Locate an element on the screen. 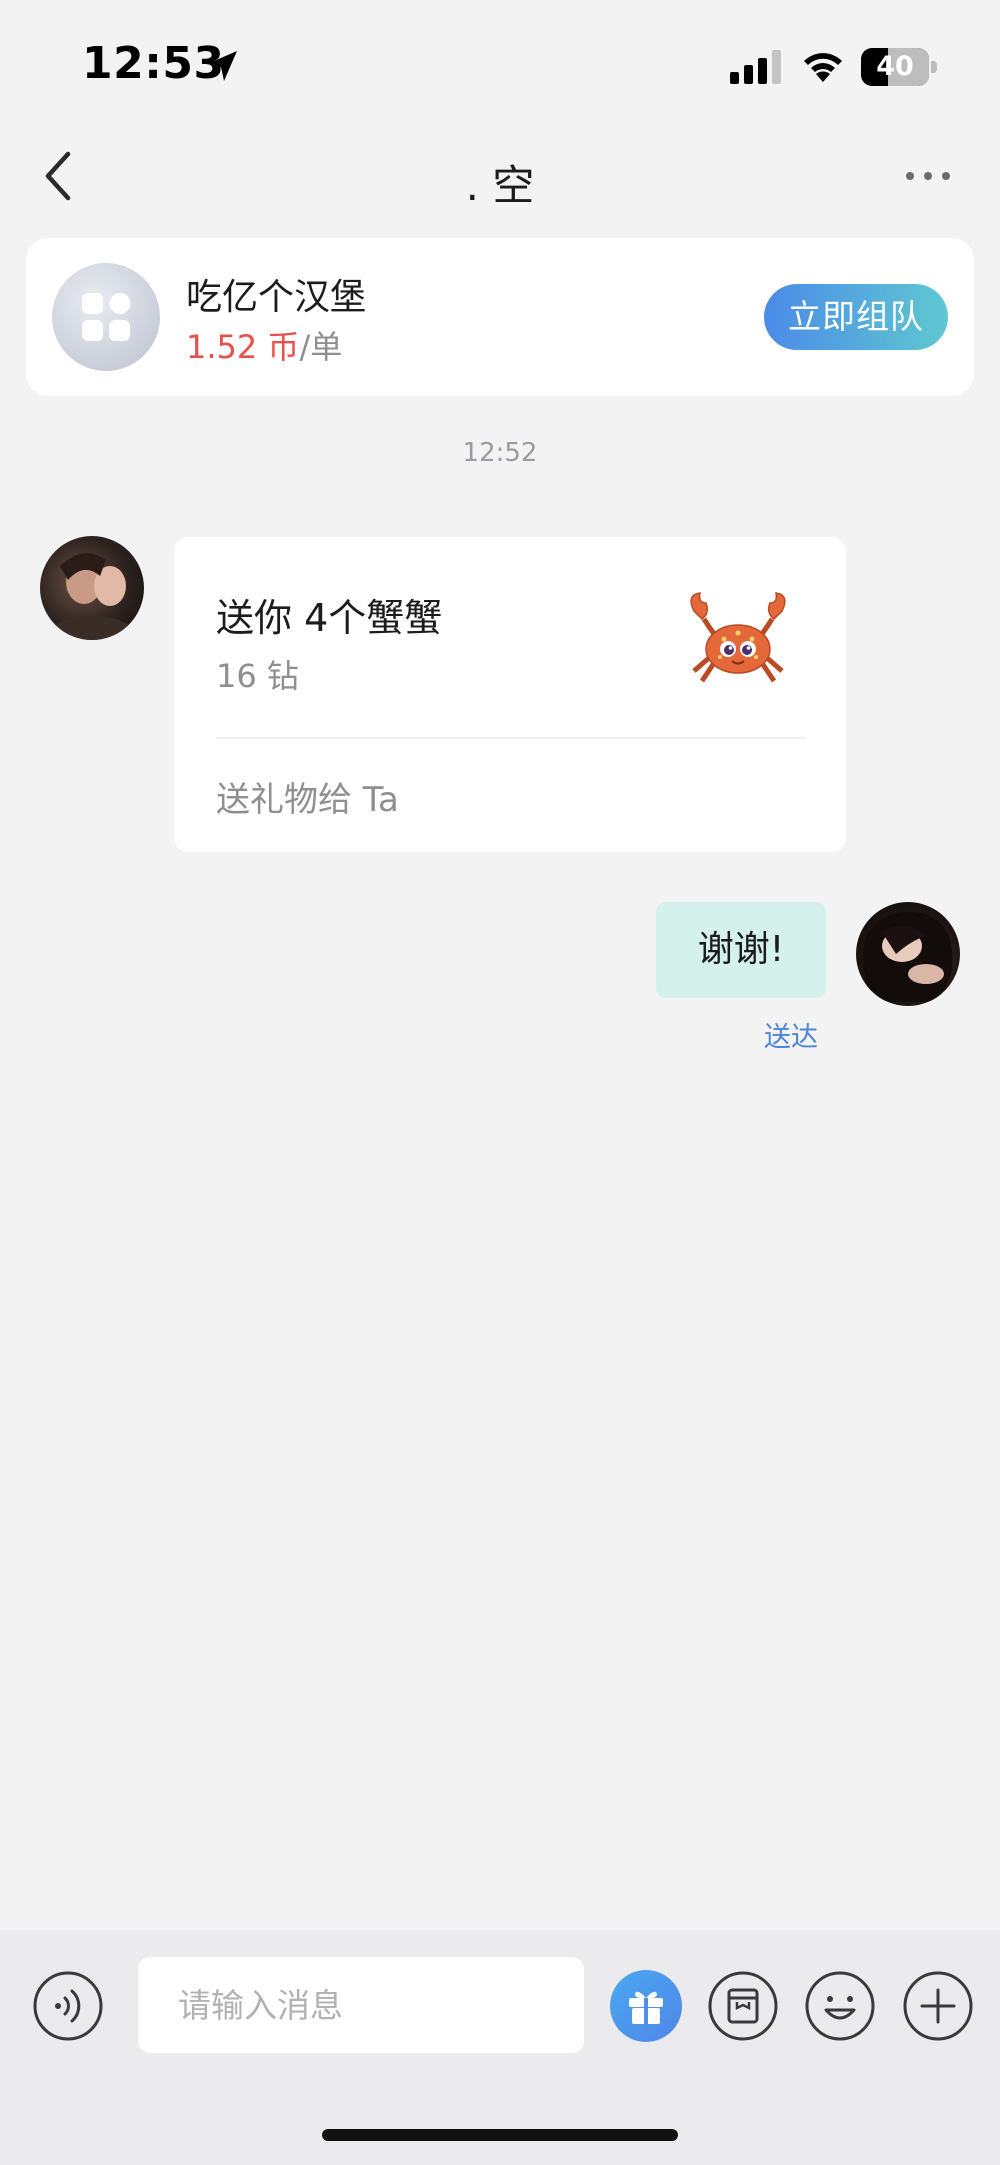 The width and height of the screenshot is (1000, 2165). emoji-icon is located at coordinates (840, 2006).